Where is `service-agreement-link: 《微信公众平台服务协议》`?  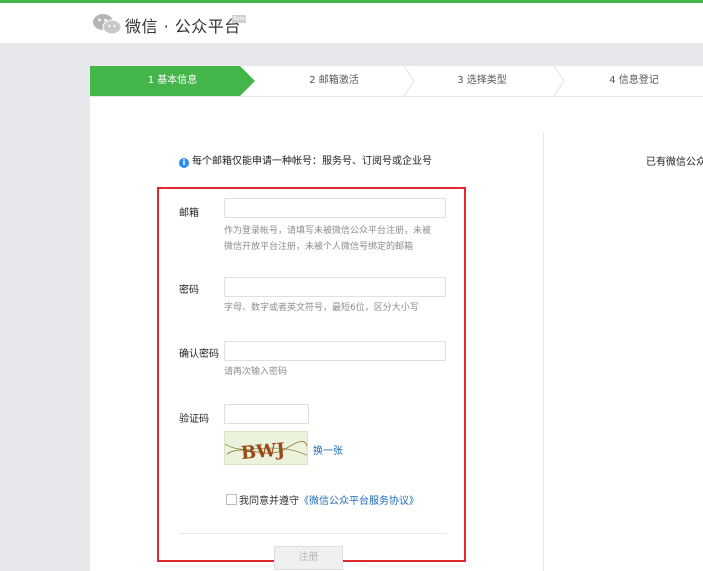
service-agreement-link: 《微信公众平台服务协议》 is located at coordinates (359, 501).